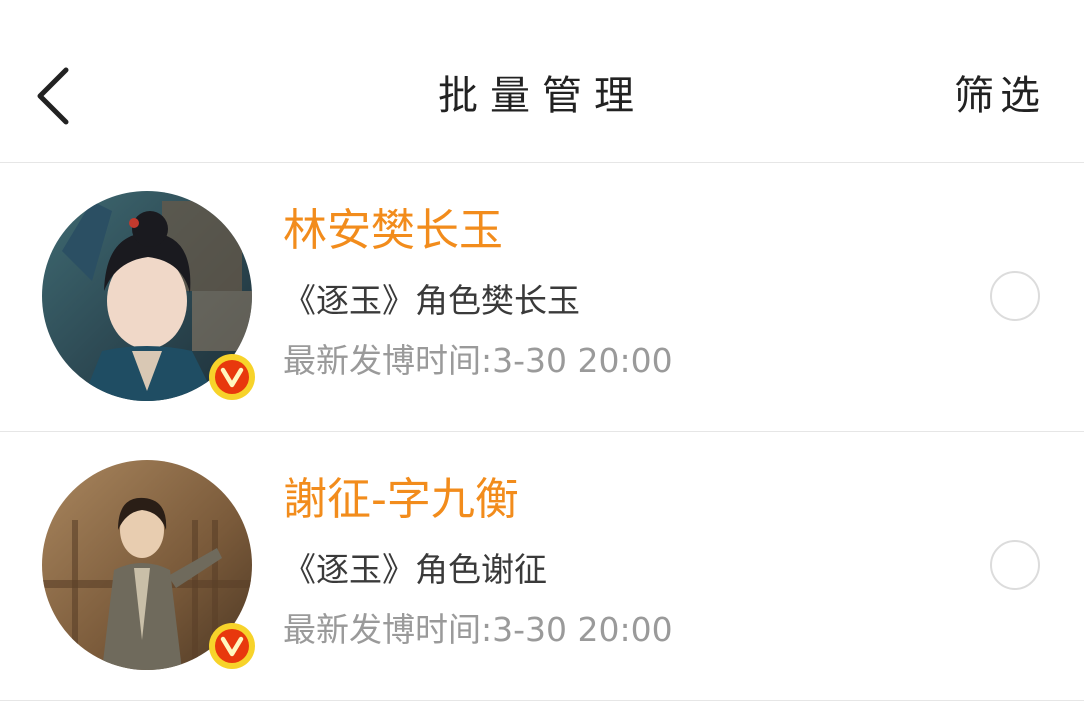 The width and height of the screenshot is (1084, 709). Describe the element at coordinates (401, 499) in the screenshot. I see `account-name: 謝征-字九衡` at that location.